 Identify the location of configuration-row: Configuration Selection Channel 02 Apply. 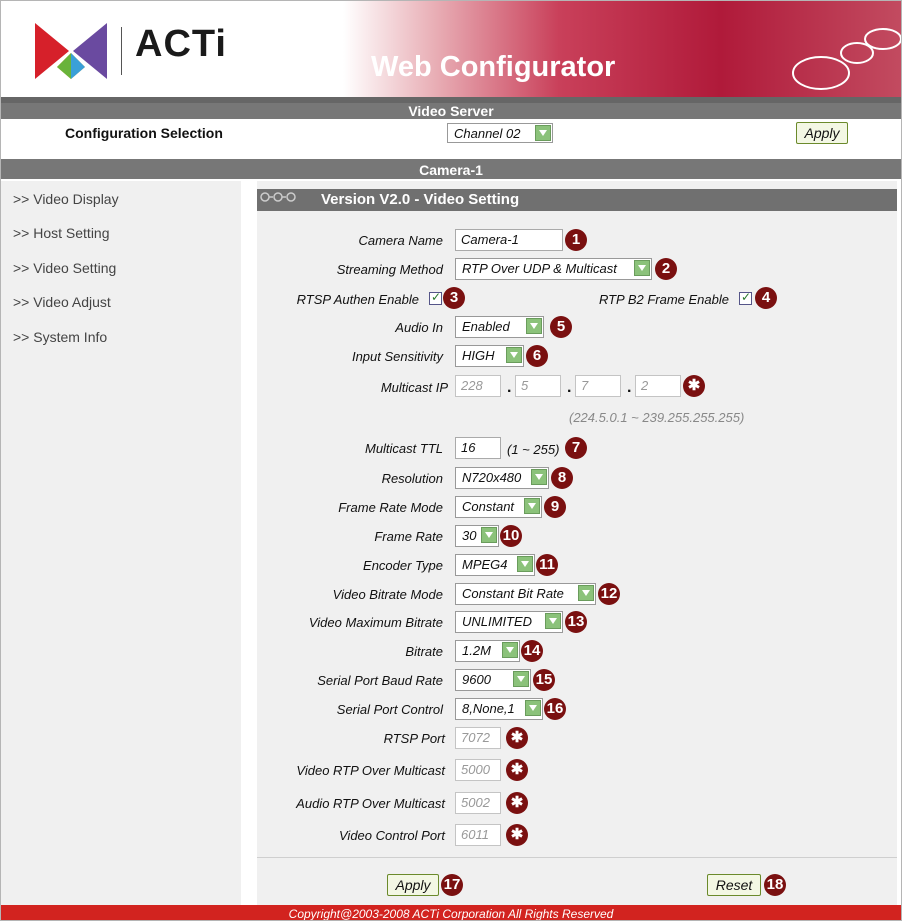
(451, 134).